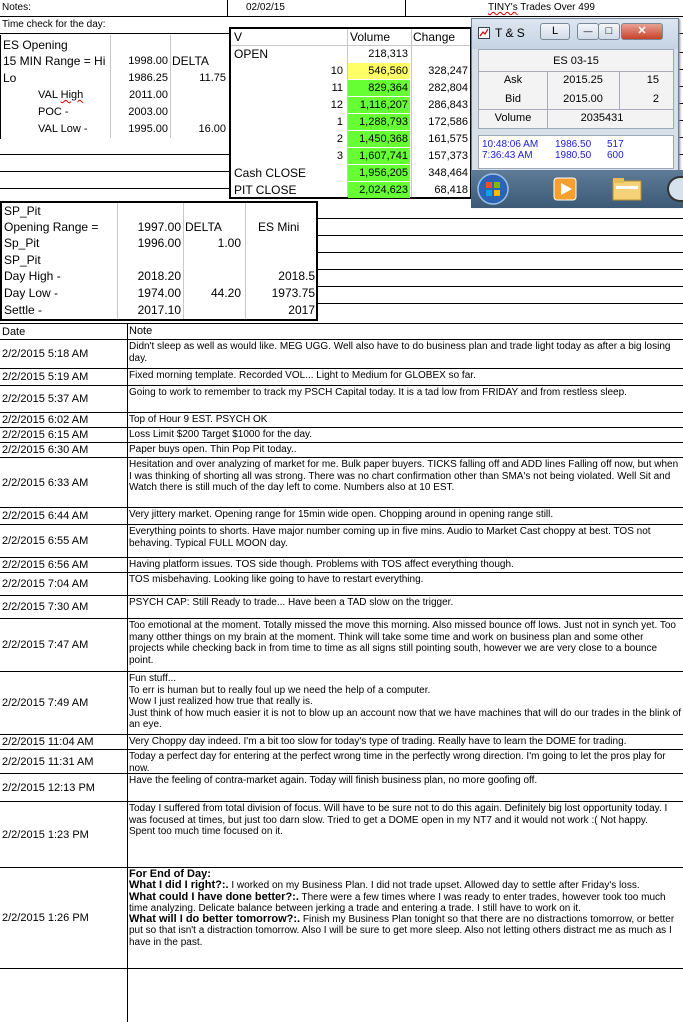  Describe the element at coordinates (350, 54) in the screenshot. I see `volume-row: OPEN 218,313` at that location.